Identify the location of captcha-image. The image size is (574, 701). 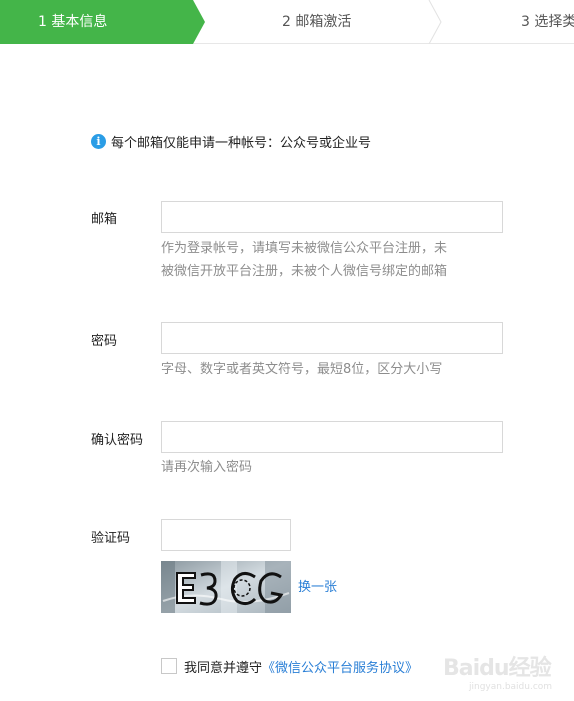
(226, 587).